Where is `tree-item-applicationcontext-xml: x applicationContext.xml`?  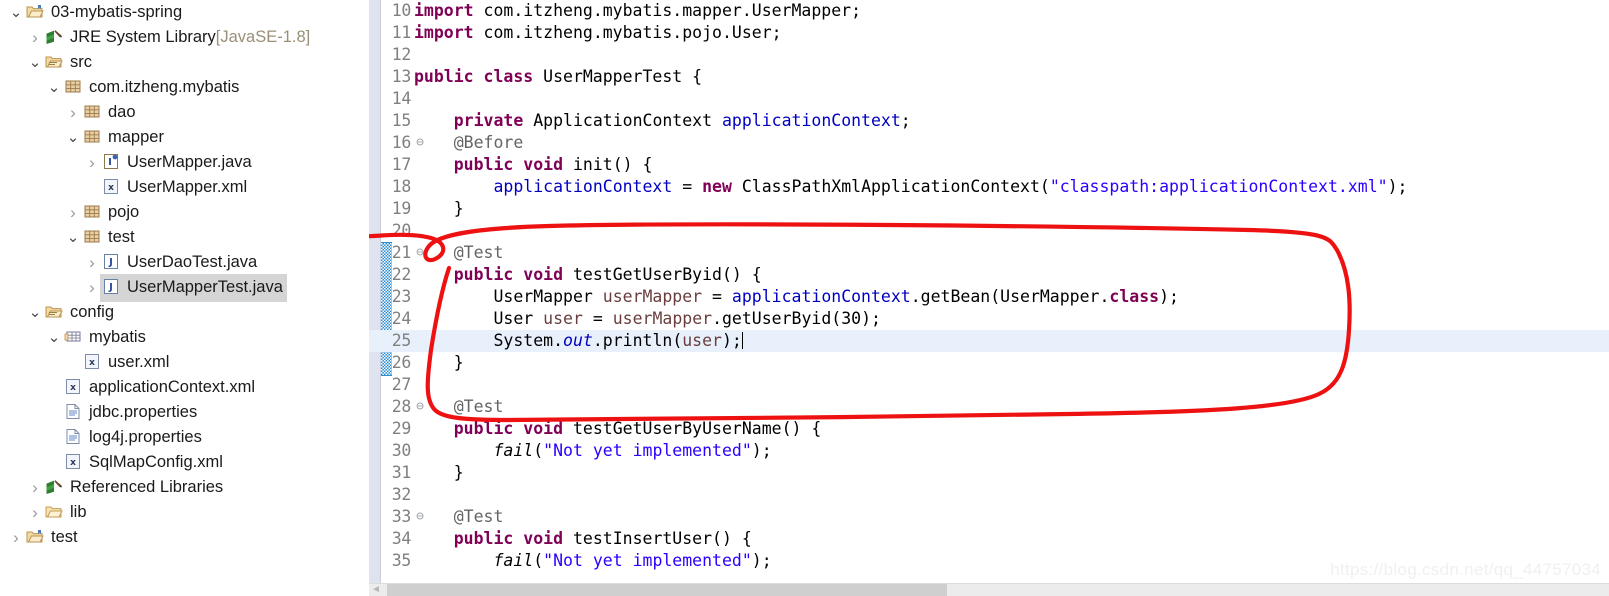 tree-item-applicationcontext-xml: x applicationContext.xml is located at coordinates (184, 387).